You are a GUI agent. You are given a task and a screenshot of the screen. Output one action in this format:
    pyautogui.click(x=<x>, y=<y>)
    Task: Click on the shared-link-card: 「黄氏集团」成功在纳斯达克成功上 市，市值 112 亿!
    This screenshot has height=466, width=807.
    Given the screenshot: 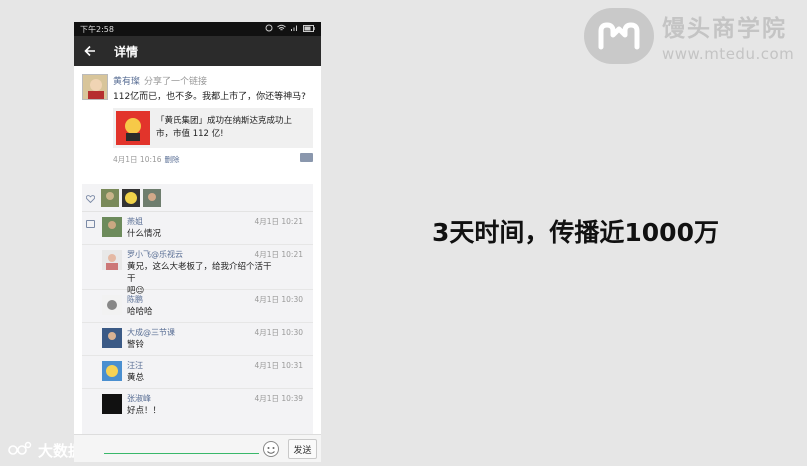 What is the action you would take?
    pyautogui.click(x=213, y=128)
    